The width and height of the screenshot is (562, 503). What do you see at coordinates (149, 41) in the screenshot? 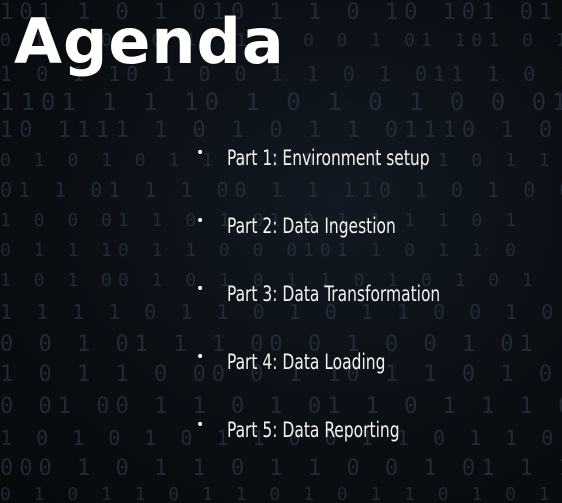
I see `page-title: Agenda` at bounding box center [149, 41].